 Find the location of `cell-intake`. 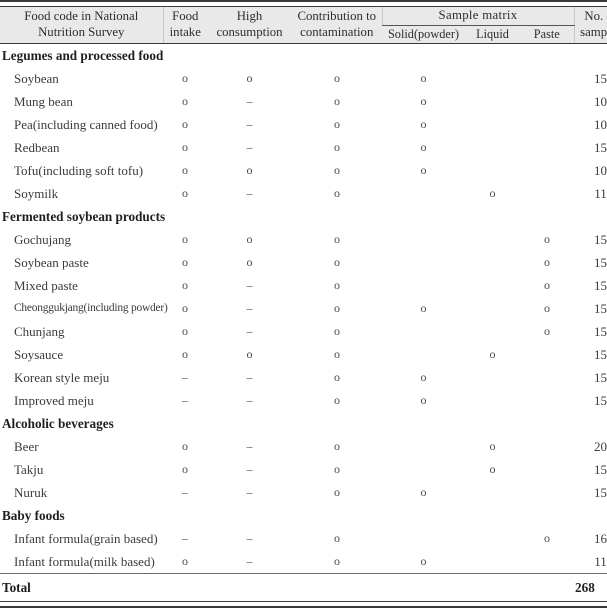

cell-intake is located at coordinates (185, 55).